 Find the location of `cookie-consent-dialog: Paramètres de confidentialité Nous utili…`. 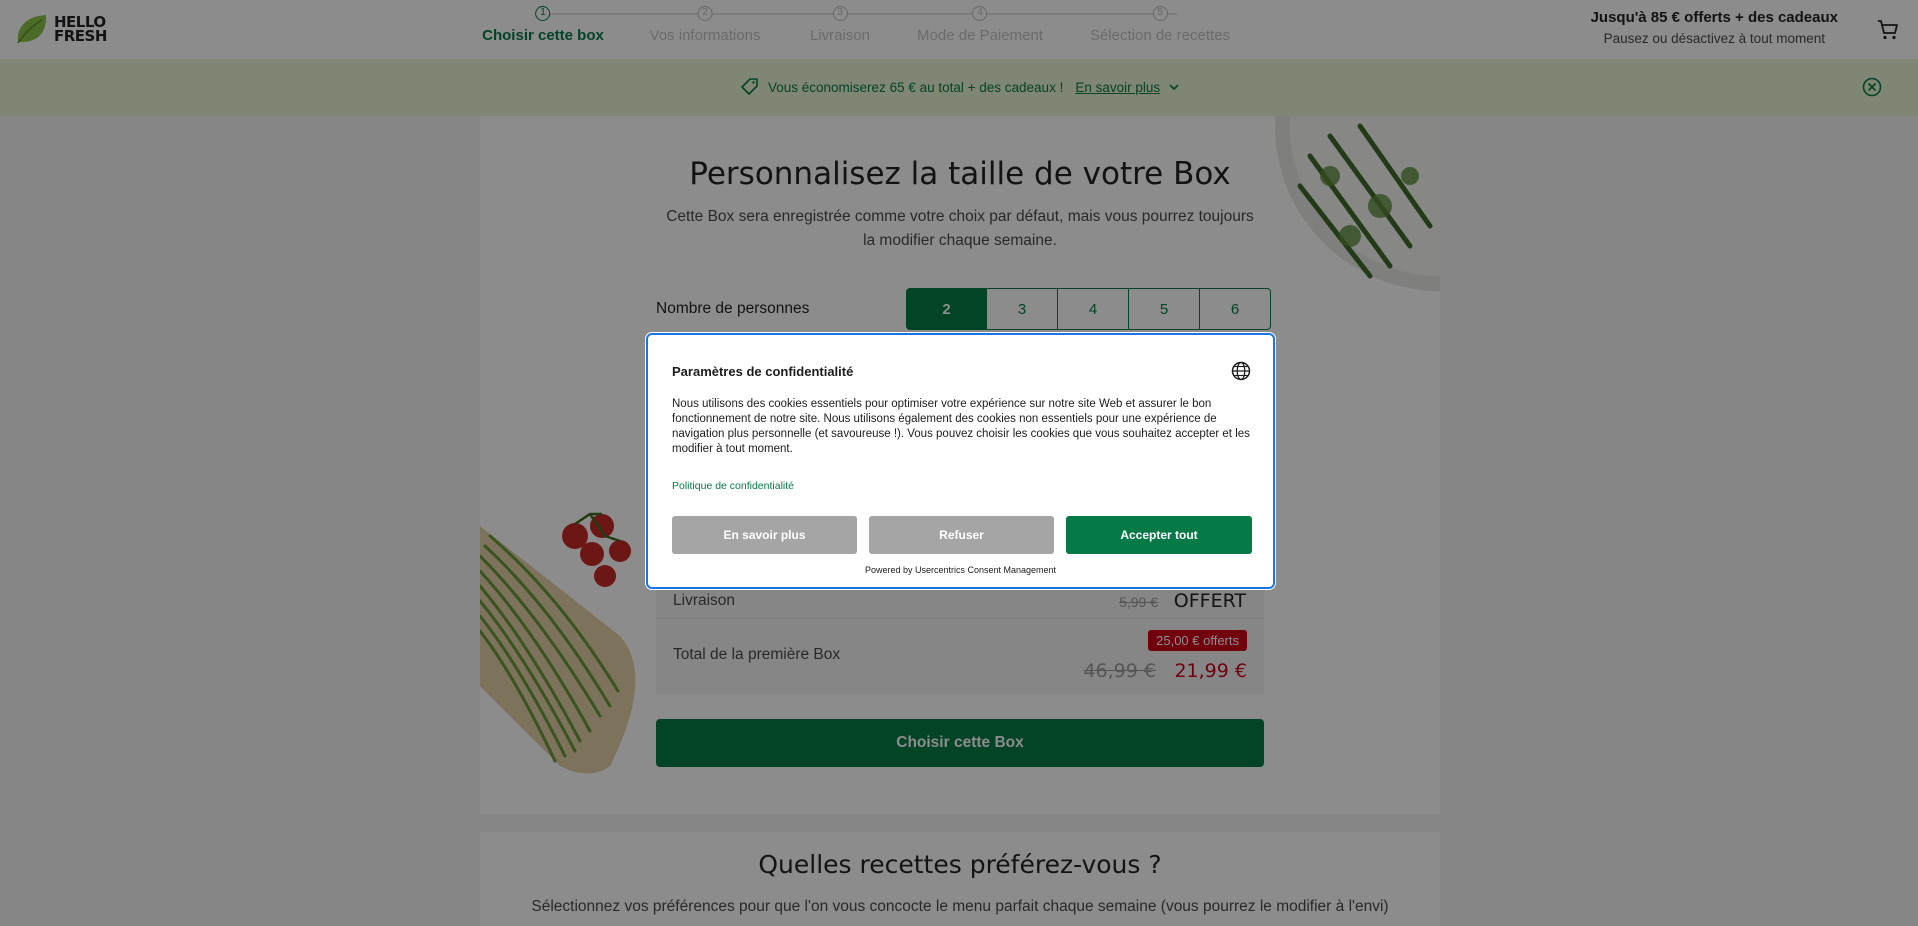

cookie-consent-dialog: Paramètres de confidentialité Nous utili… is located at coordinates (960, 461).